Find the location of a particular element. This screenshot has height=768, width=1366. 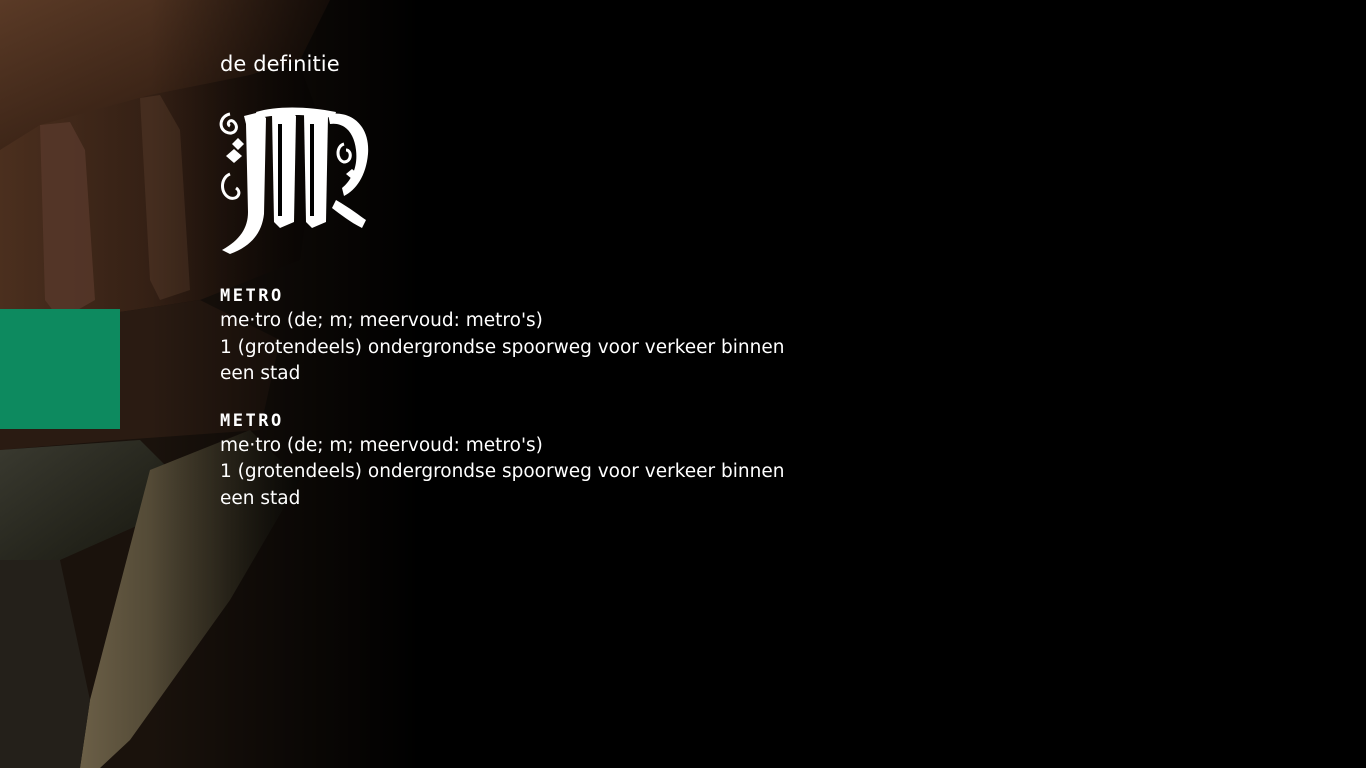

blackletter-m-icon is located at coordinates (294, 180).